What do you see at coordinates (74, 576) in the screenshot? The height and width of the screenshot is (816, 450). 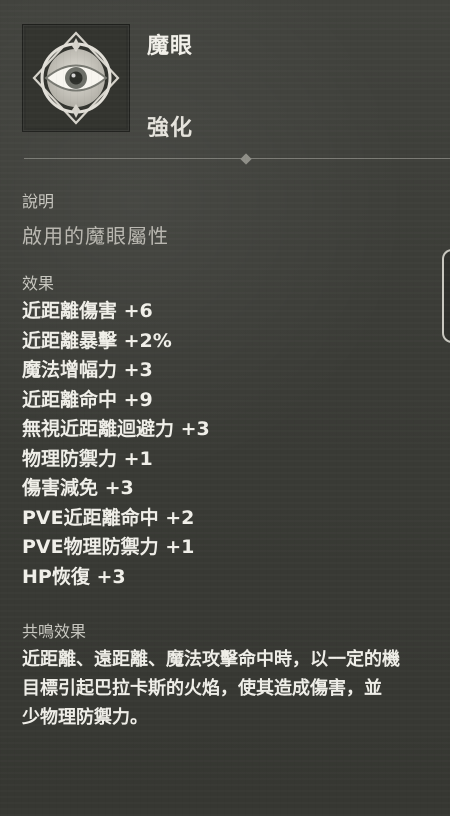 I see `effect-line: HP恢復 +3` at bounding box center [74, 576].